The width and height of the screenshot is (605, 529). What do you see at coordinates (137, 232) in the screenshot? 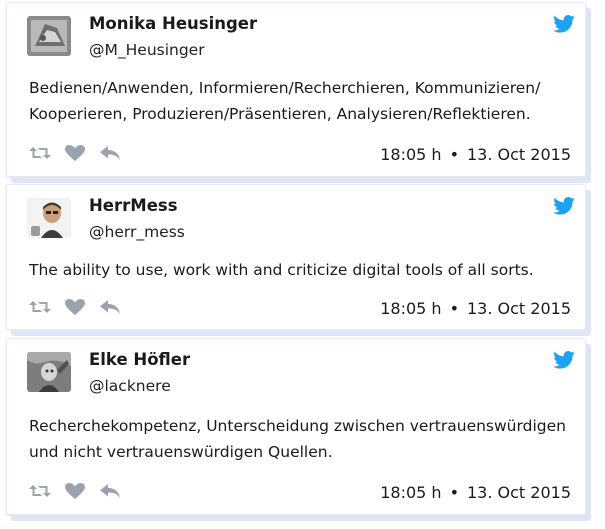
I see `user-handle: @herr_mess` at bounding box center [137, 232].